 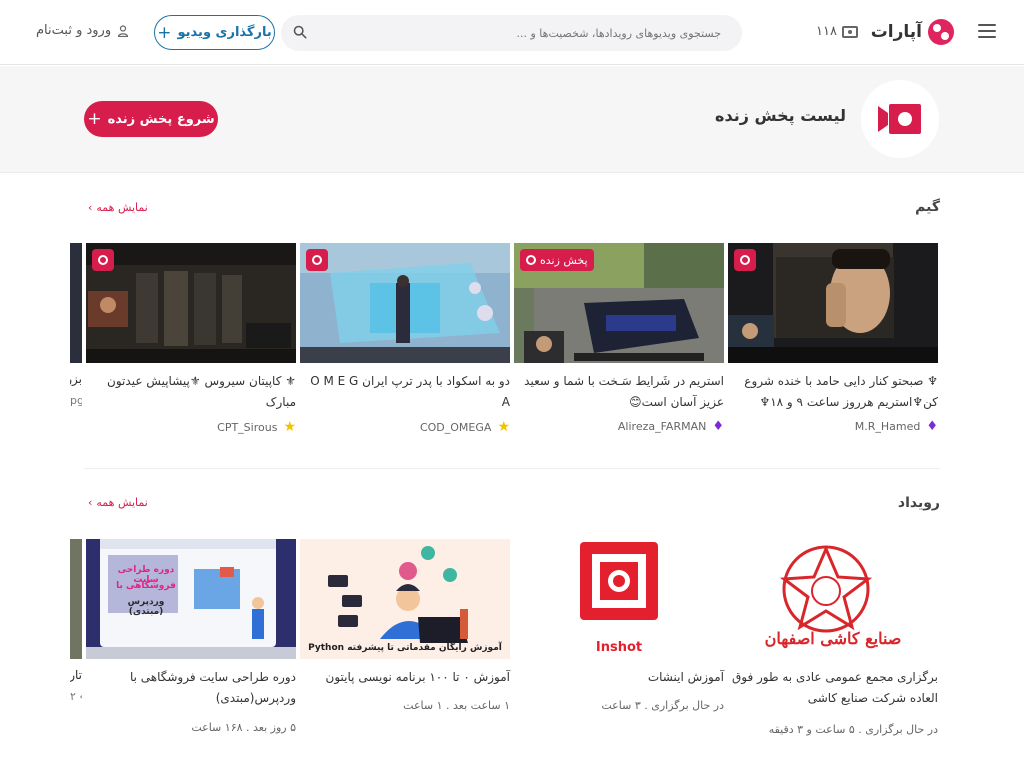 I want to click on event-thumbnail-text: وردپرس (مبتدی), so click(x=146, y=607).